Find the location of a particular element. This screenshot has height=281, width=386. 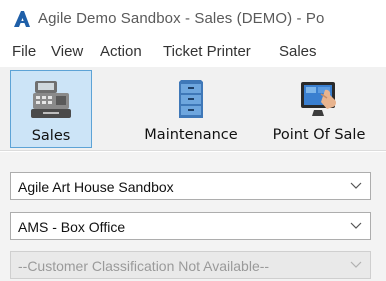

sales-module-button: Sales is located at coordinates (51, 109).